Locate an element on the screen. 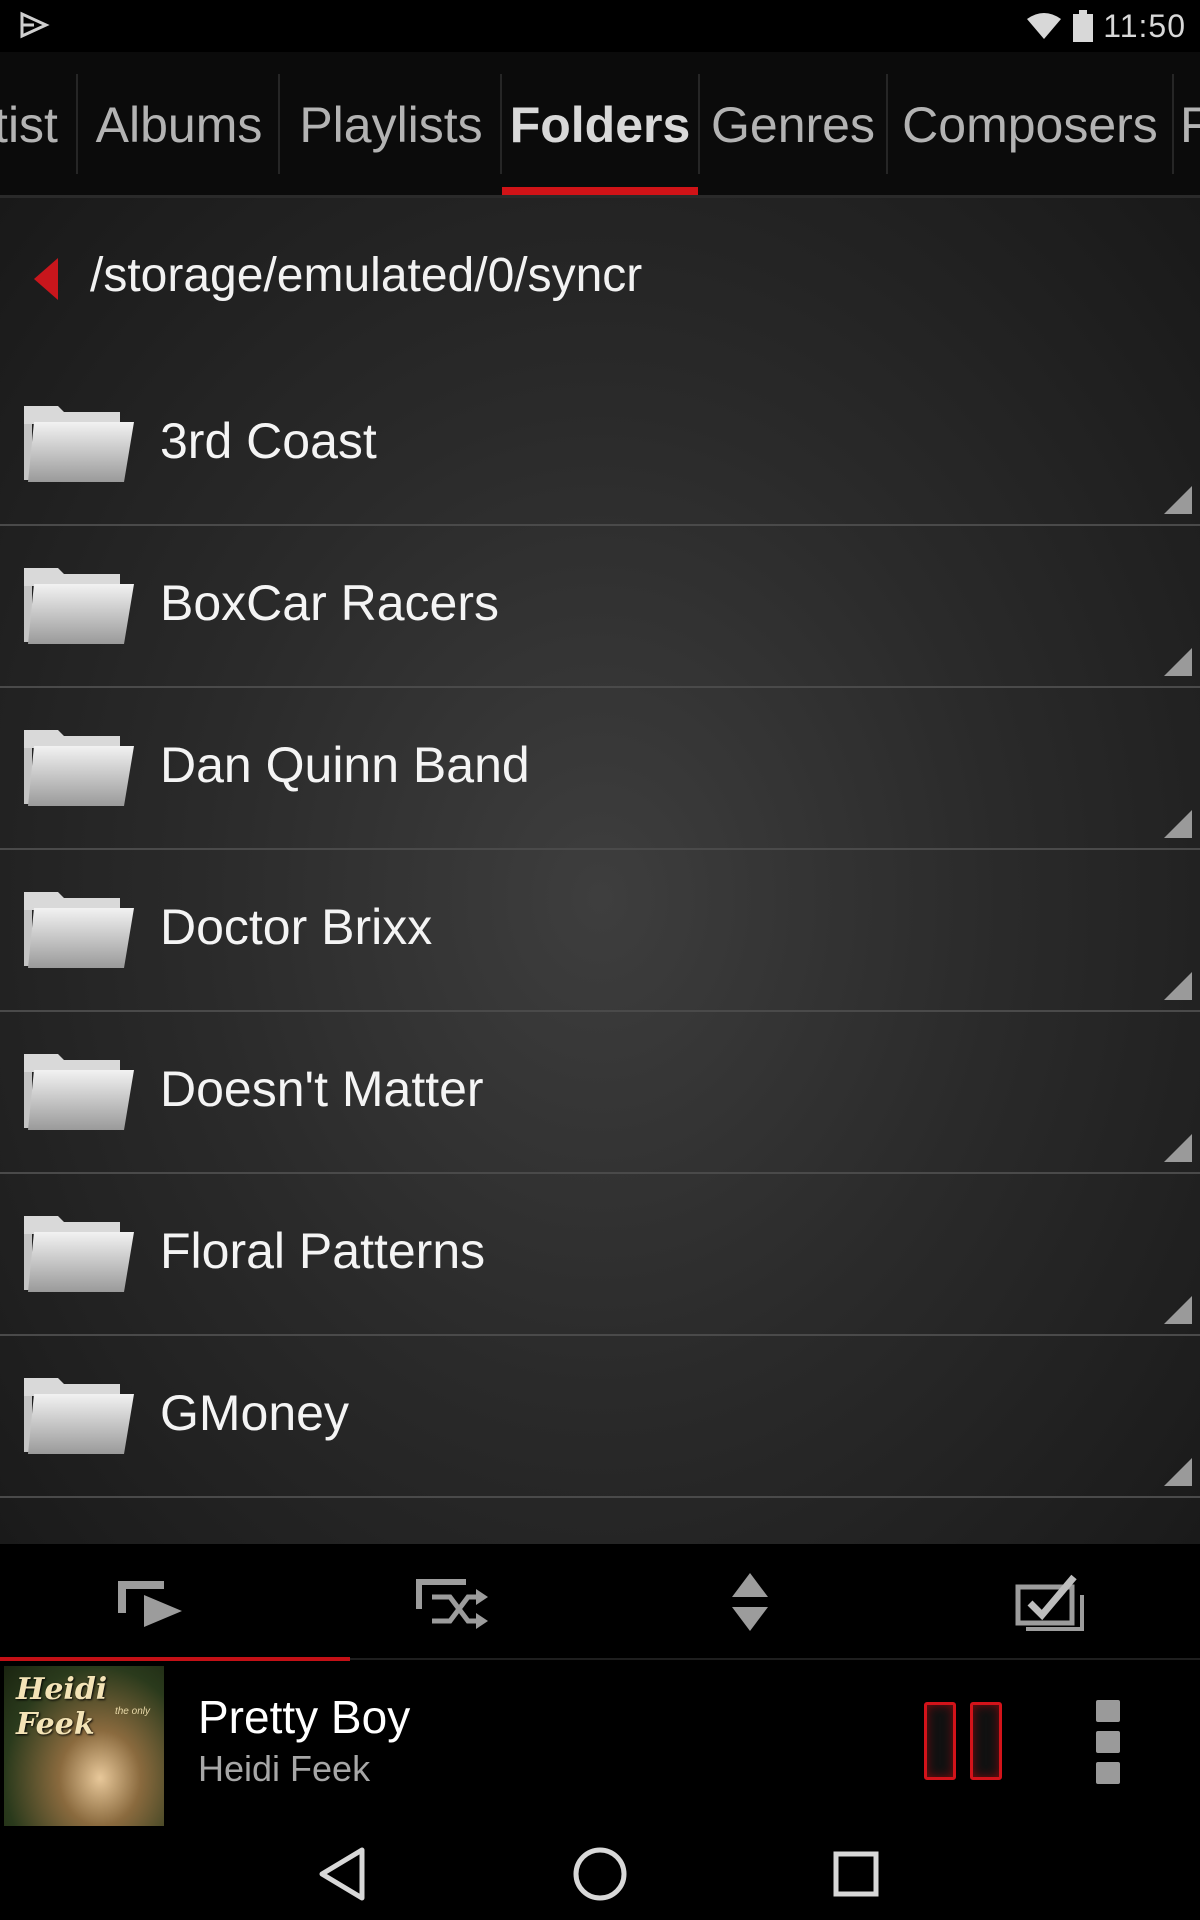 This screenshot has width=1200, height=1920. nav-home-icon is located at coordinates (600, 1874).